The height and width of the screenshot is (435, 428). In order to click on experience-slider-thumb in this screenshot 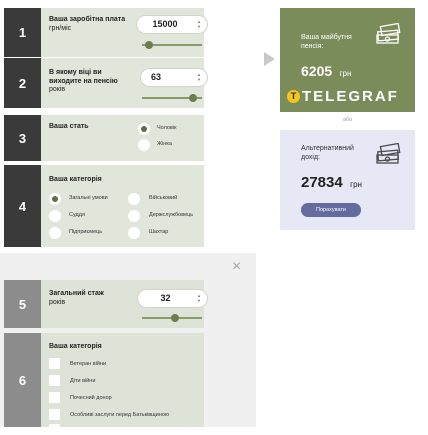, I will do `click(175, 318)`.